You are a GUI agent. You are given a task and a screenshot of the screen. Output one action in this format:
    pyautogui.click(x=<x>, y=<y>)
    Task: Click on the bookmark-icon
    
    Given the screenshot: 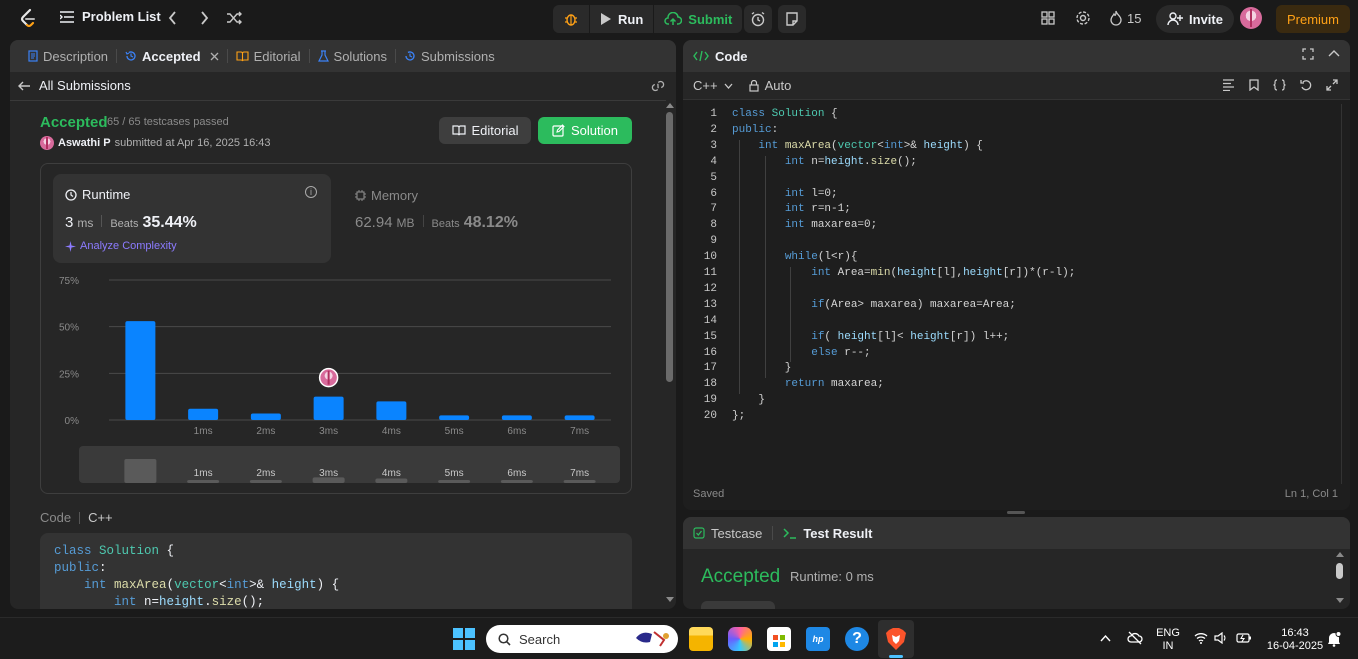 What is the action you would take?
    pyautogui.click(x=1254, y=85)
    